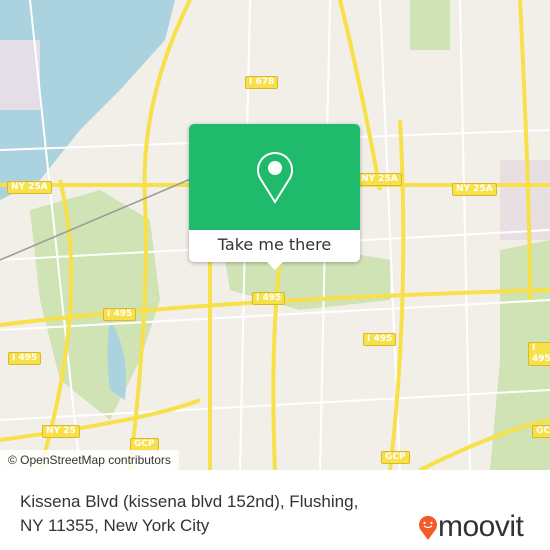 This screenshot has width=550, height=550. I want to click on park-north, so click(430, 25).